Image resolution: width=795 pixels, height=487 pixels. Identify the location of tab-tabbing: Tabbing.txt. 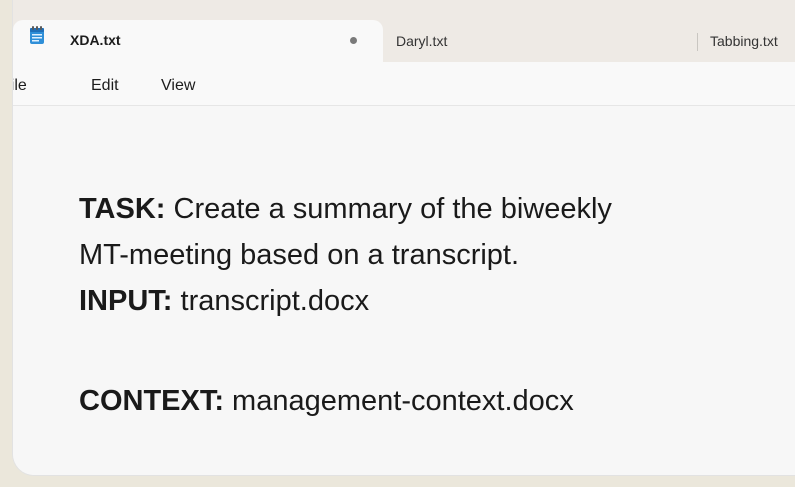
(746, 41).